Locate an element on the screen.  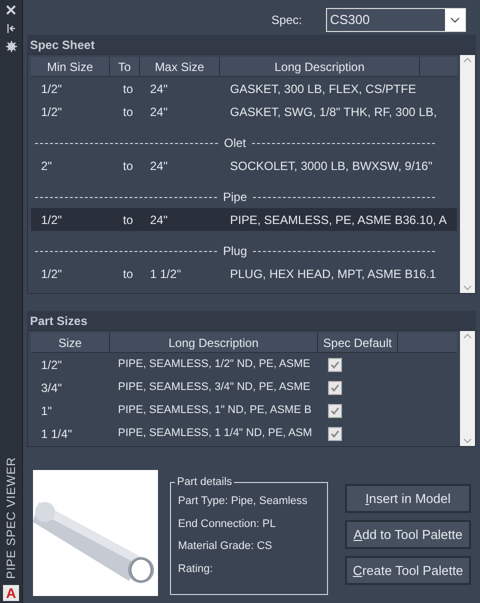
close-icon is located at coordinates (11, 10).